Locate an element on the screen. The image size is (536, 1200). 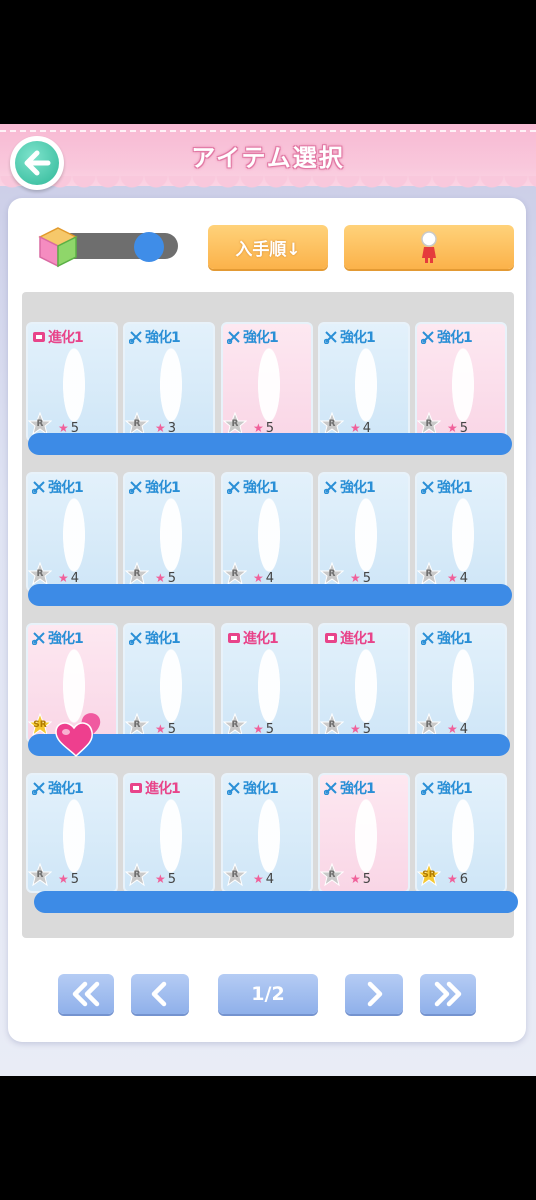
back-button is located at coordinates (37, 163).